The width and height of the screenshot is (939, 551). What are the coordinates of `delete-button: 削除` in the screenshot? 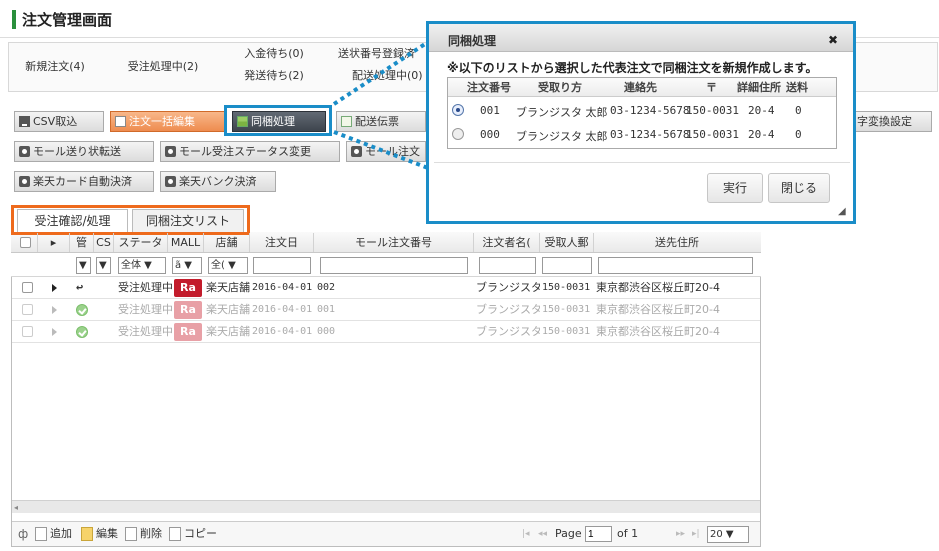 It's located at (143, 534).